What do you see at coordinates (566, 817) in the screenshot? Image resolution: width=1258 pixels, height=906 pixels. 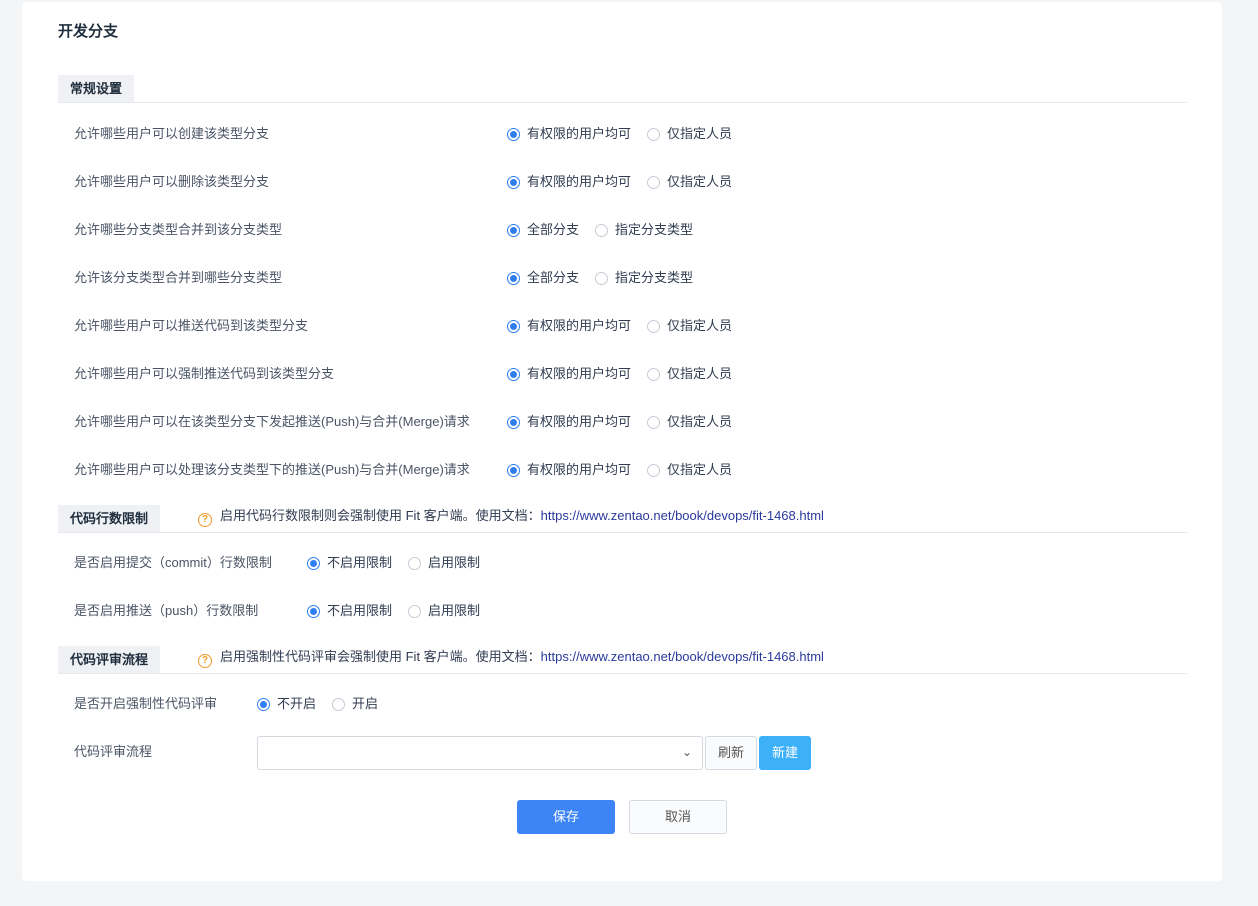 I see `save-button: 保存` at bounding box center [566, 817].